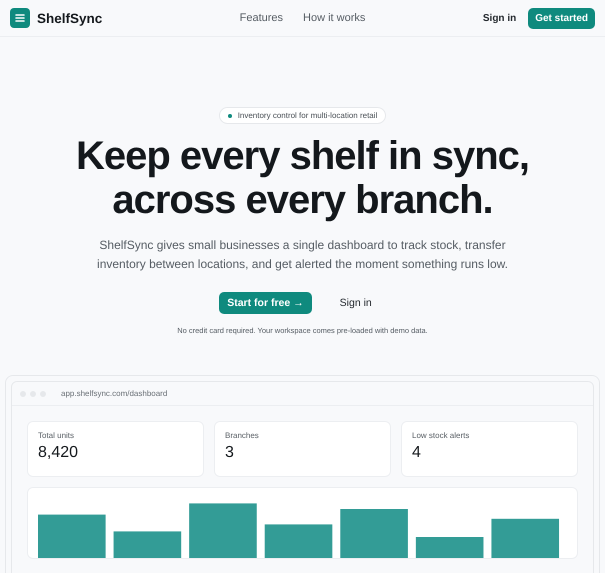 This screenshot has width=605, height=573. Describe the element at coordinates (308, 115) in the screenshot. I see `tagline-text: Inventory control for multi-location retail` at that location.